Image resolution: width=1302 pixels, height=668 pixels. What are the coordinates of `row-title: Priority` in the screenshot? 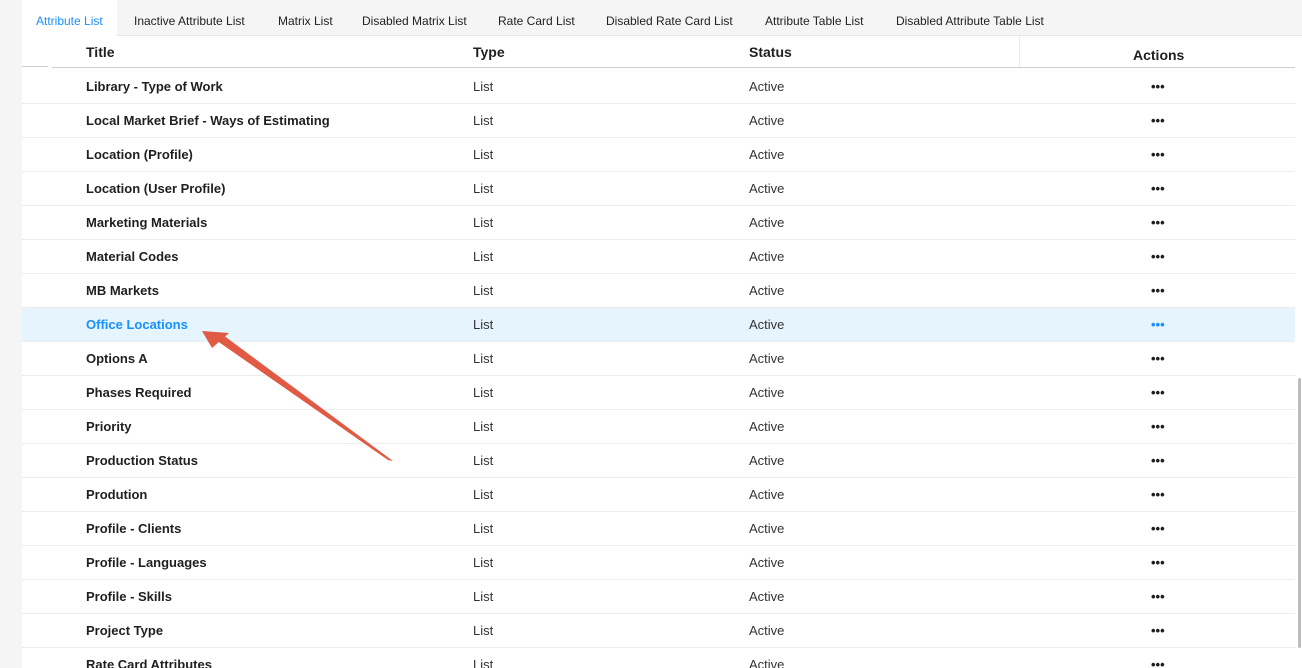 It's located at (109, 426).